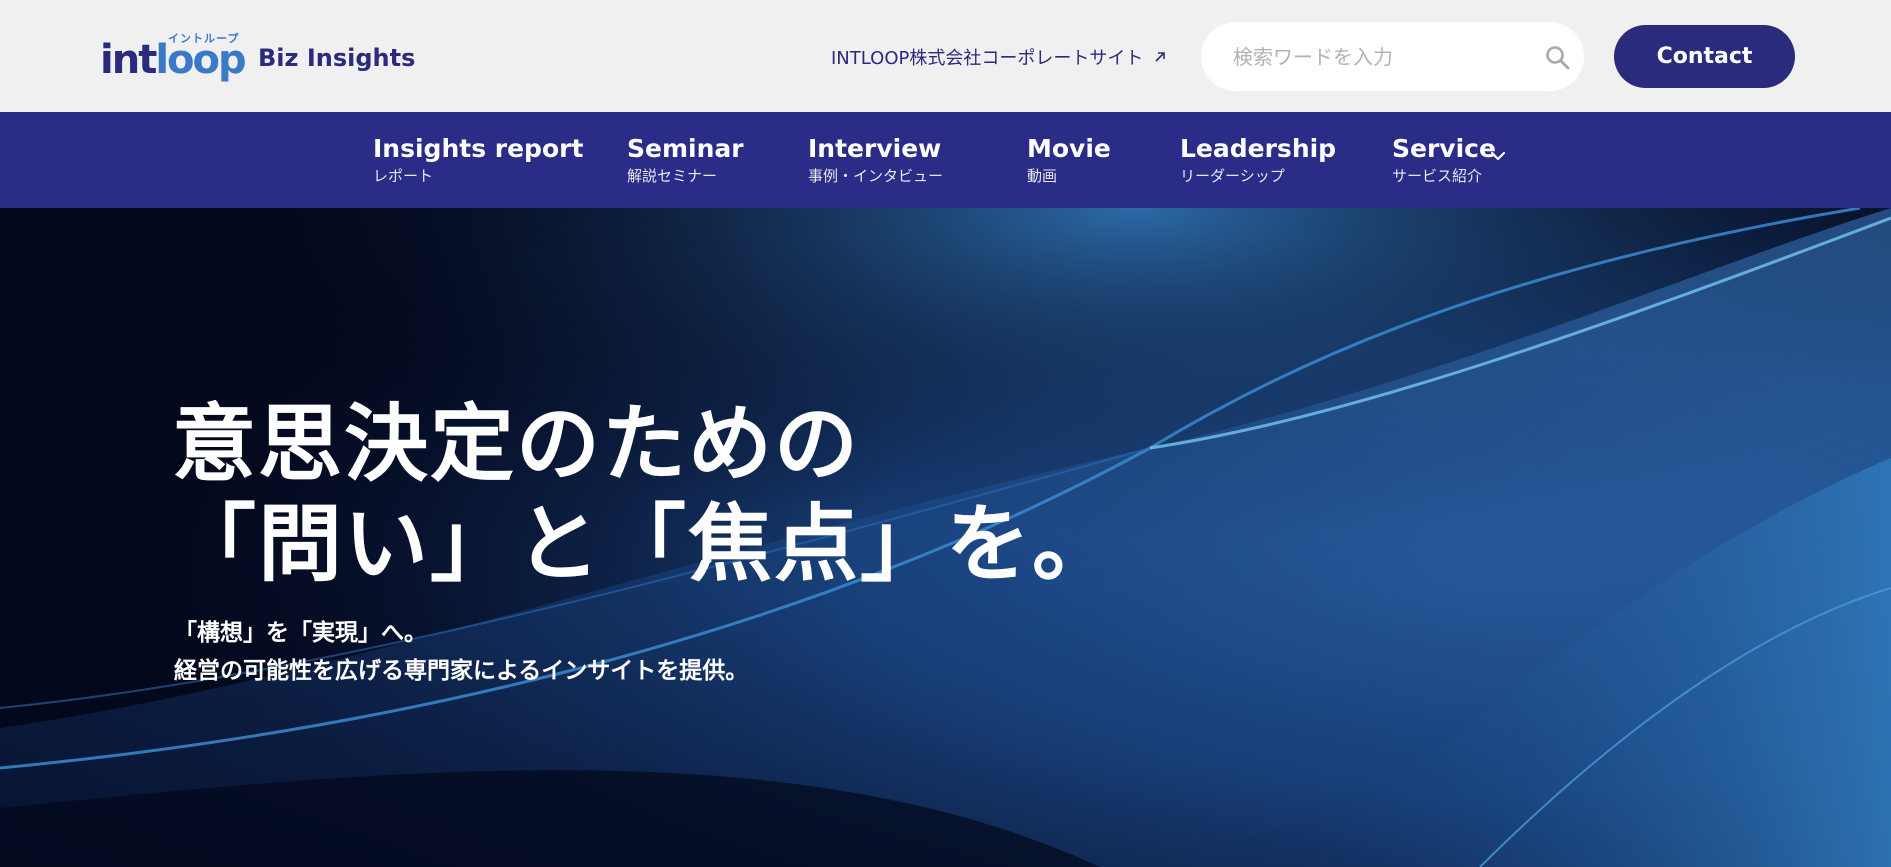 Image resolution: width=1891 pixels, height=867 pixels. I want to click on nav-item-label: Insights report, so click(478, 148).